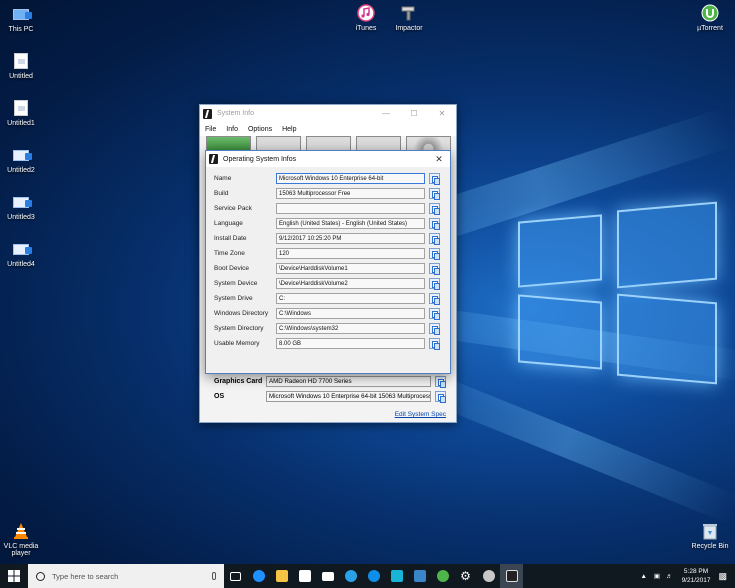  Describe the element at coordinates (373, 576) in the screenshot. I see `teamviewer-icon` at that location.